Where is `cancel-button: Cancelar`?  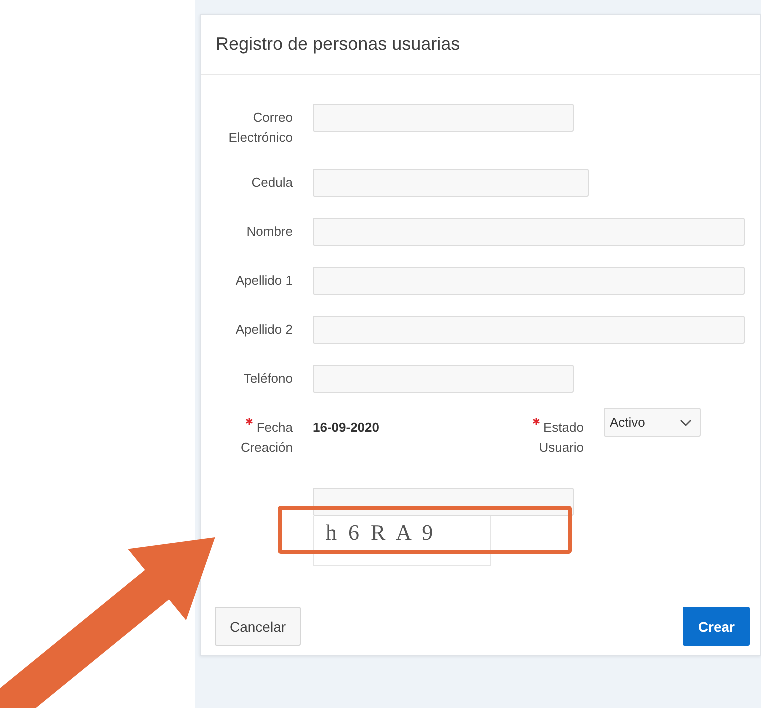
cancel-button: Cancelar is located at coordinates (258, 626).